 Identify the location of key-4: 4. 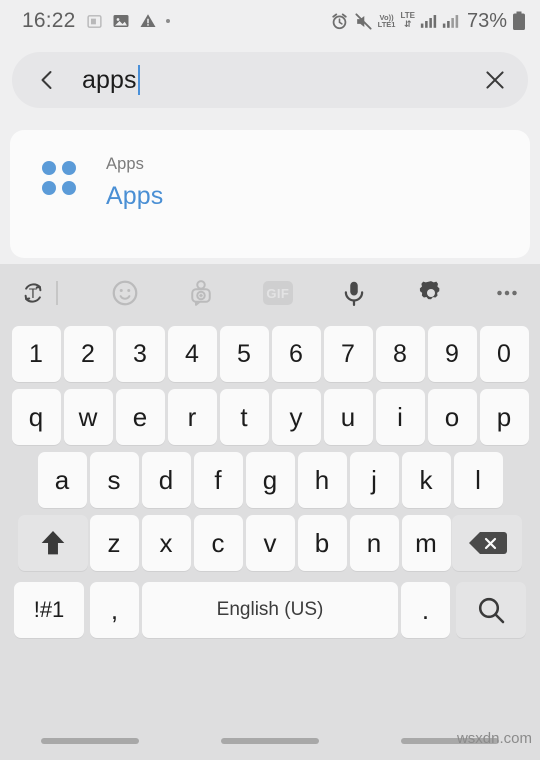
(192, 354).